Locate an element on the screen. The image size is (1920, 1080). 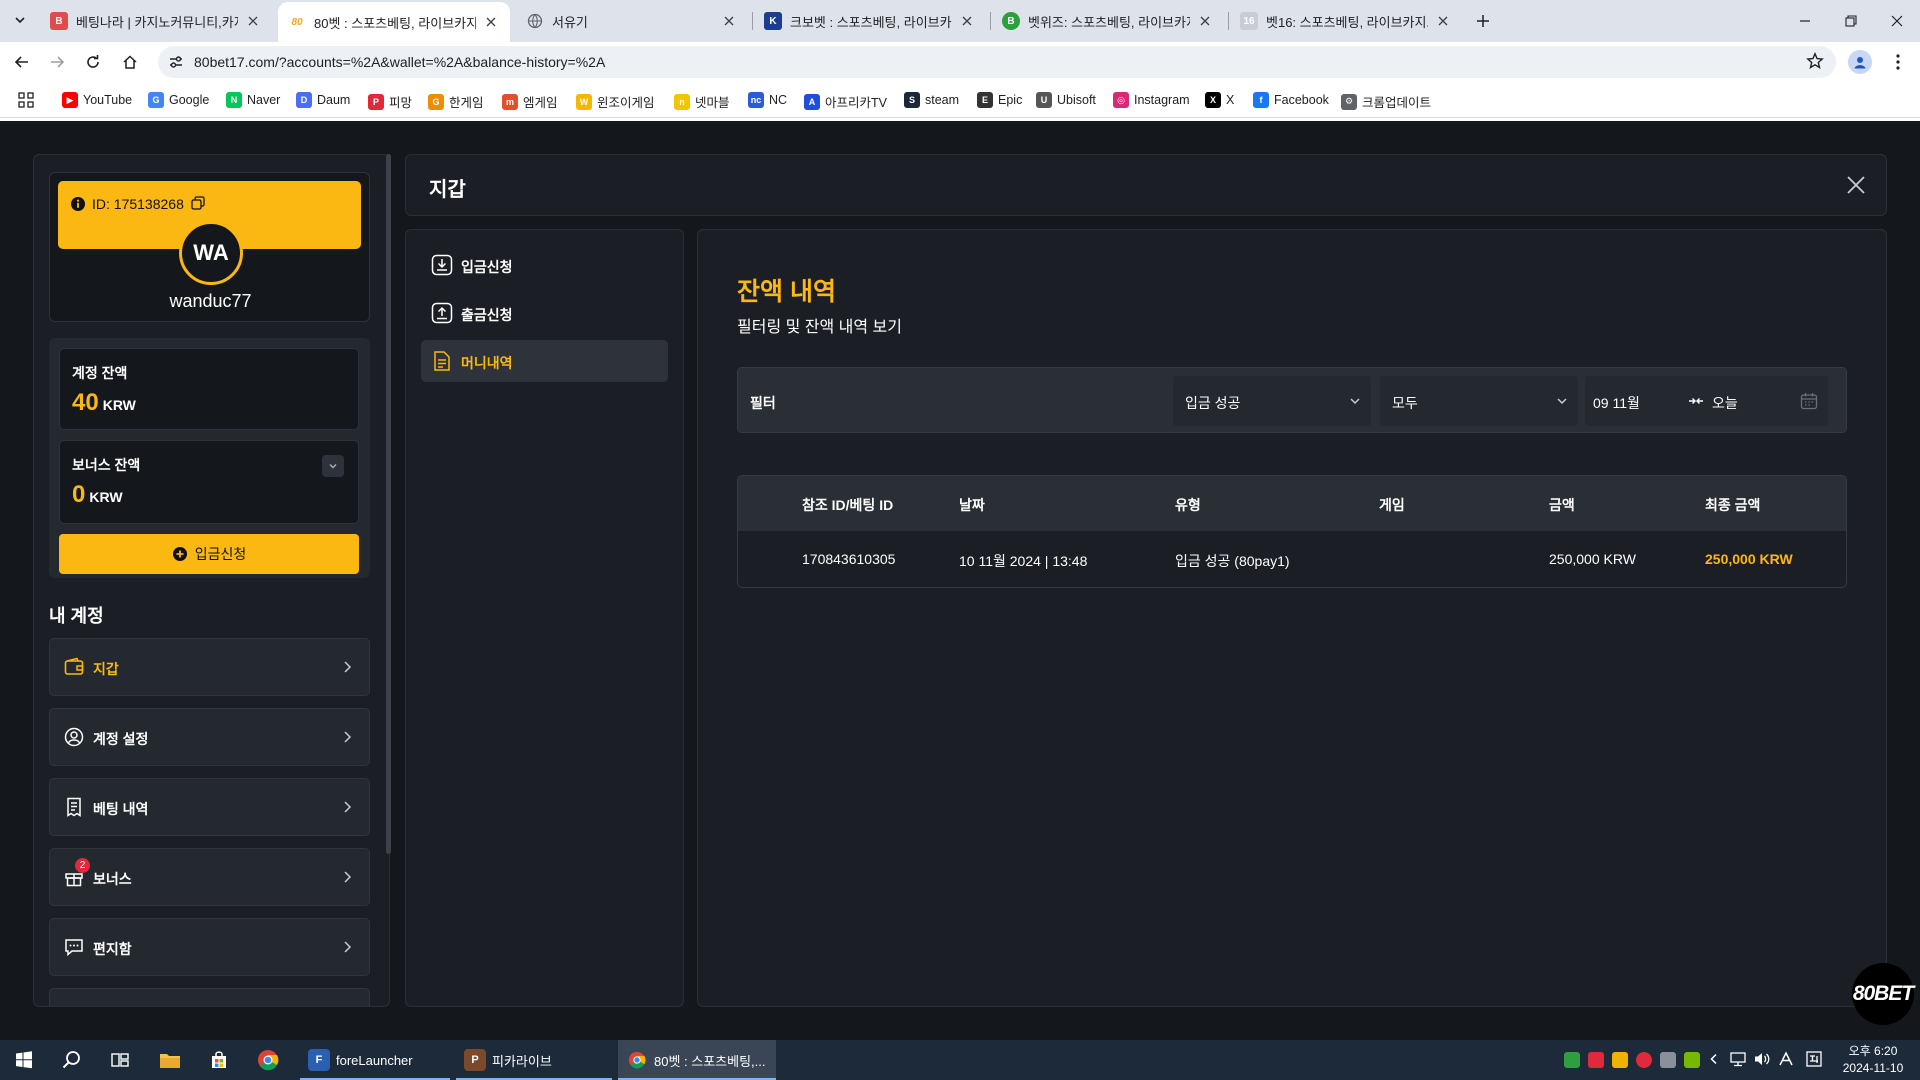
calendar-icon is located at coordinates (1809, 401).